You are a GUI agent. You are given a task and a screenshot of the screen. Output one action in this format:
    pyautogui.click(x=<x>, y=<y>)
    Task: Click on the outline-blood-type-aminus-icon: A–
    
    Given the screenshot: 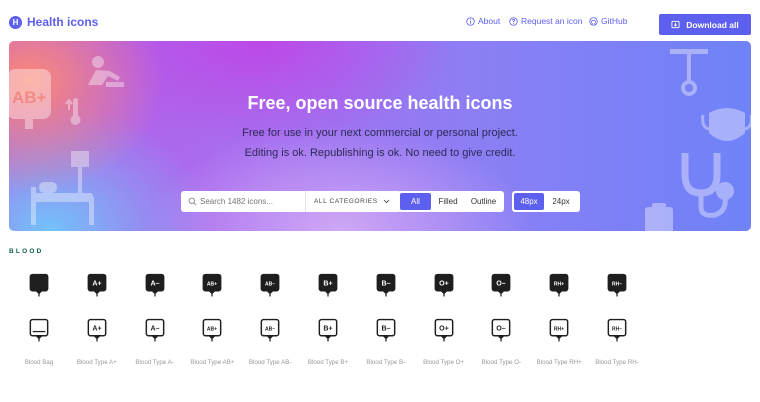 What is the action you would take?
    pyautogui.click(x=155, y=330)
    